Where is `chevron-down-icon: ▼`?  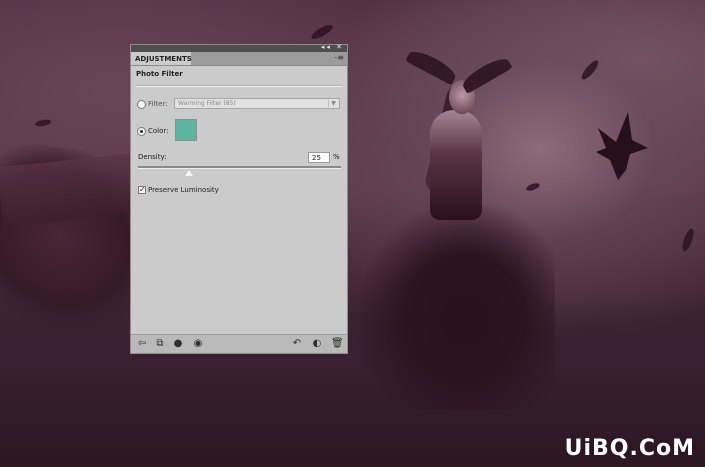
chevron-down-icon: ▼ is located at coordinates (333, 103).